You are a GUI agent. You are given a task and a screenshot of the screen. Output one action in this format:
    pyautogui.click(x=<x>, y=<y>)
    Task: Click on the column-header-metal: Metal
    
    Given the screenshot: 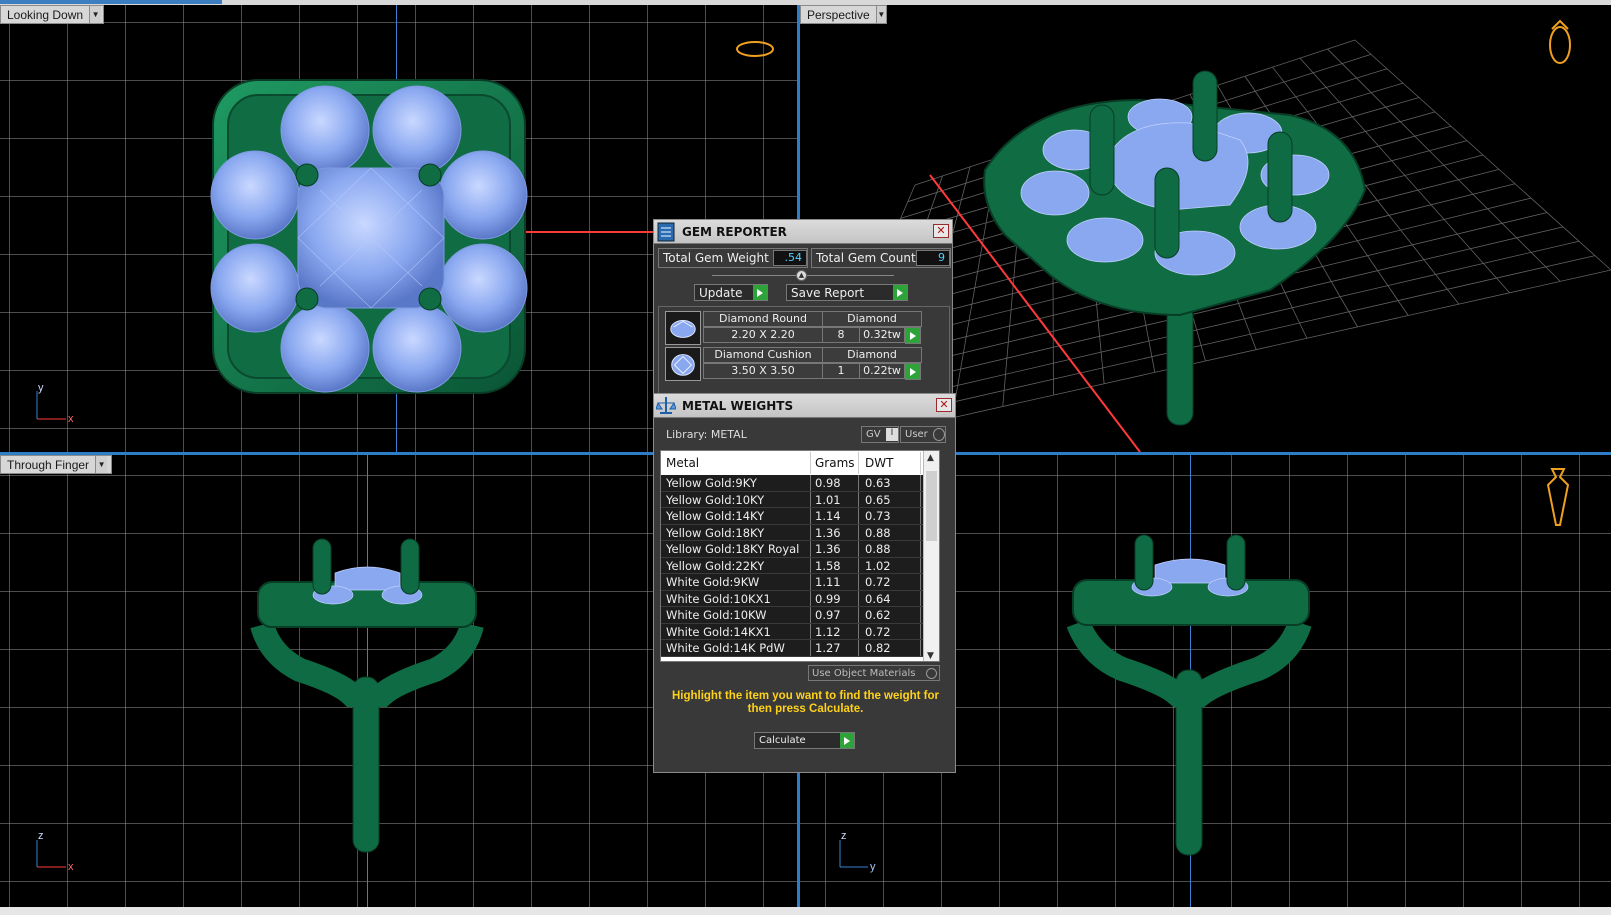 What is the action you would take?
    pyautogui.click(x=736, y=463)
    